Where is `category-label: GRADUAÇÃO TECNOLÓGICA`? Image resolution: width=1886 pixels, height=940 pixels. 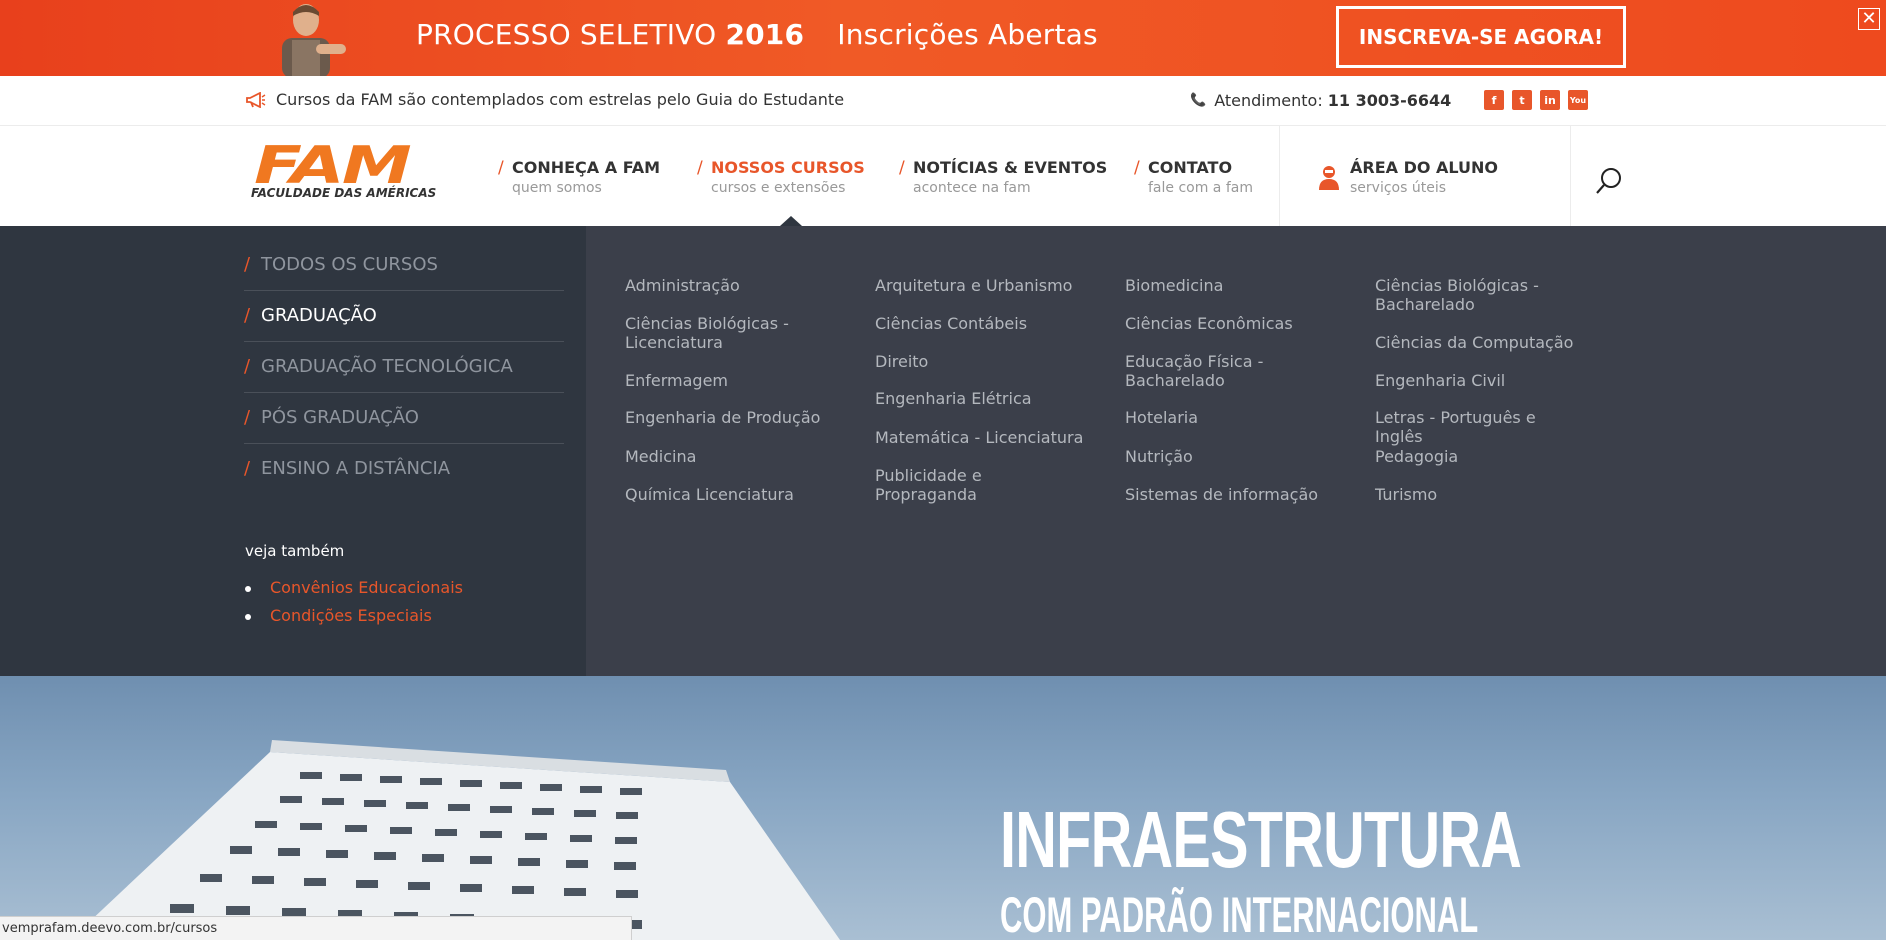
category-label: GRADUAÇÃO TECNOLÓGICA is located at coordinates (387, 366).